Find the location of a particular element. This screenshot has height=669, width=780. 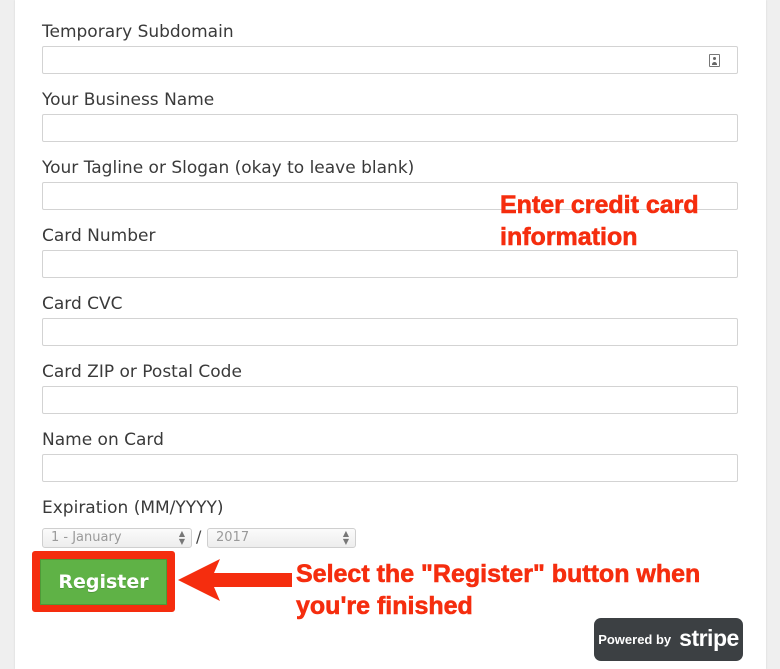

name-on-card-label: Name on Card is located at coordinates (103, 440).